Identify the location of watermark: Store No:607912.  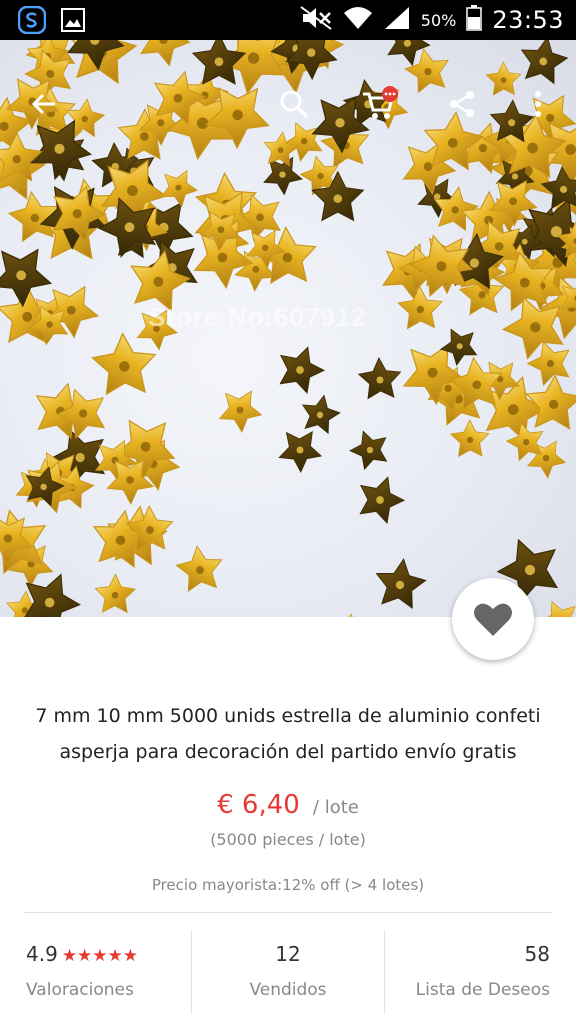
(257, 317).